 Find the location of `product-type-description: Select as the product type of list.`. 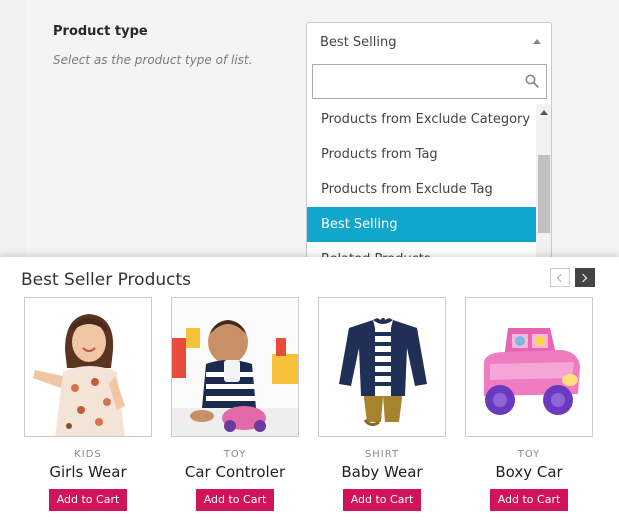

product-type-description: Select as the product type of list. is located at coordinates (153, 60).